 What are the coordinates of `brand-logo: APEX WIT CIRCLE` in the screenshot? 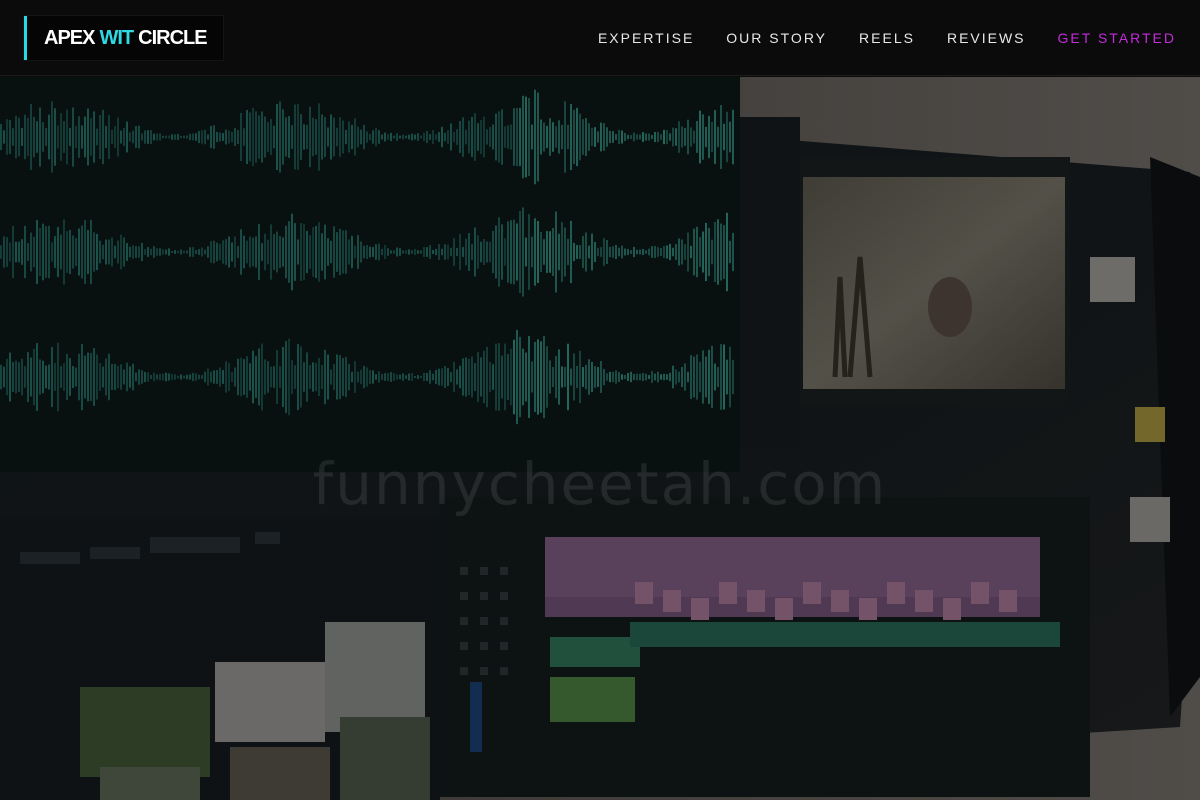 It's located at (123, 38).